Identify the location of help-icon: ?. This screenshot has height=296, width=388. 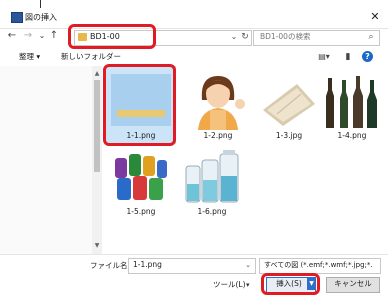
(367, 56).